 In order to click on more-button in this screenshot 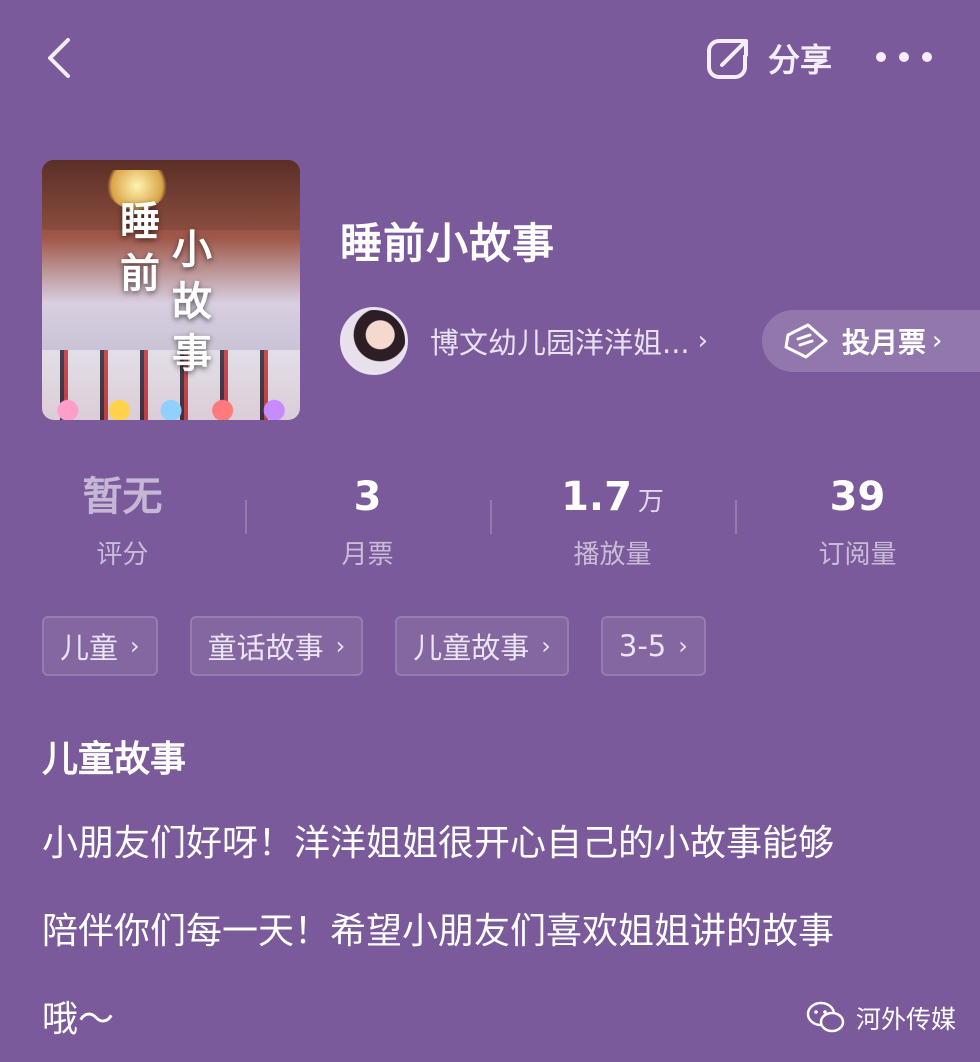, I will do `click(904, 57)`.